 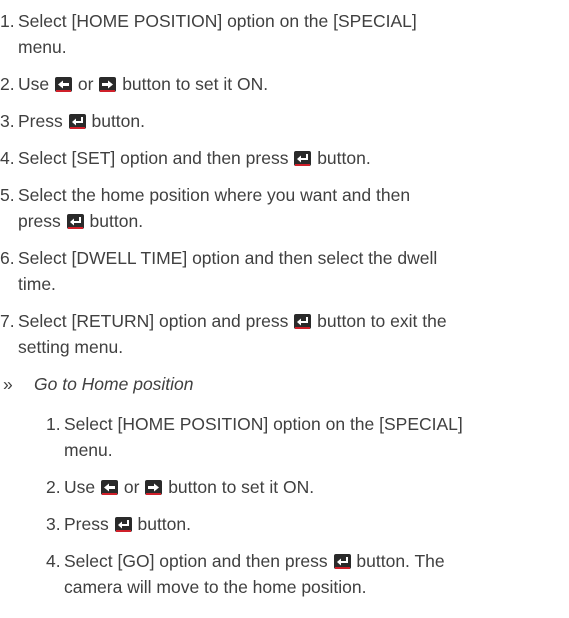 I want to click on step-text-part: Select [SET] option and then press, so click(x=153, y=158).